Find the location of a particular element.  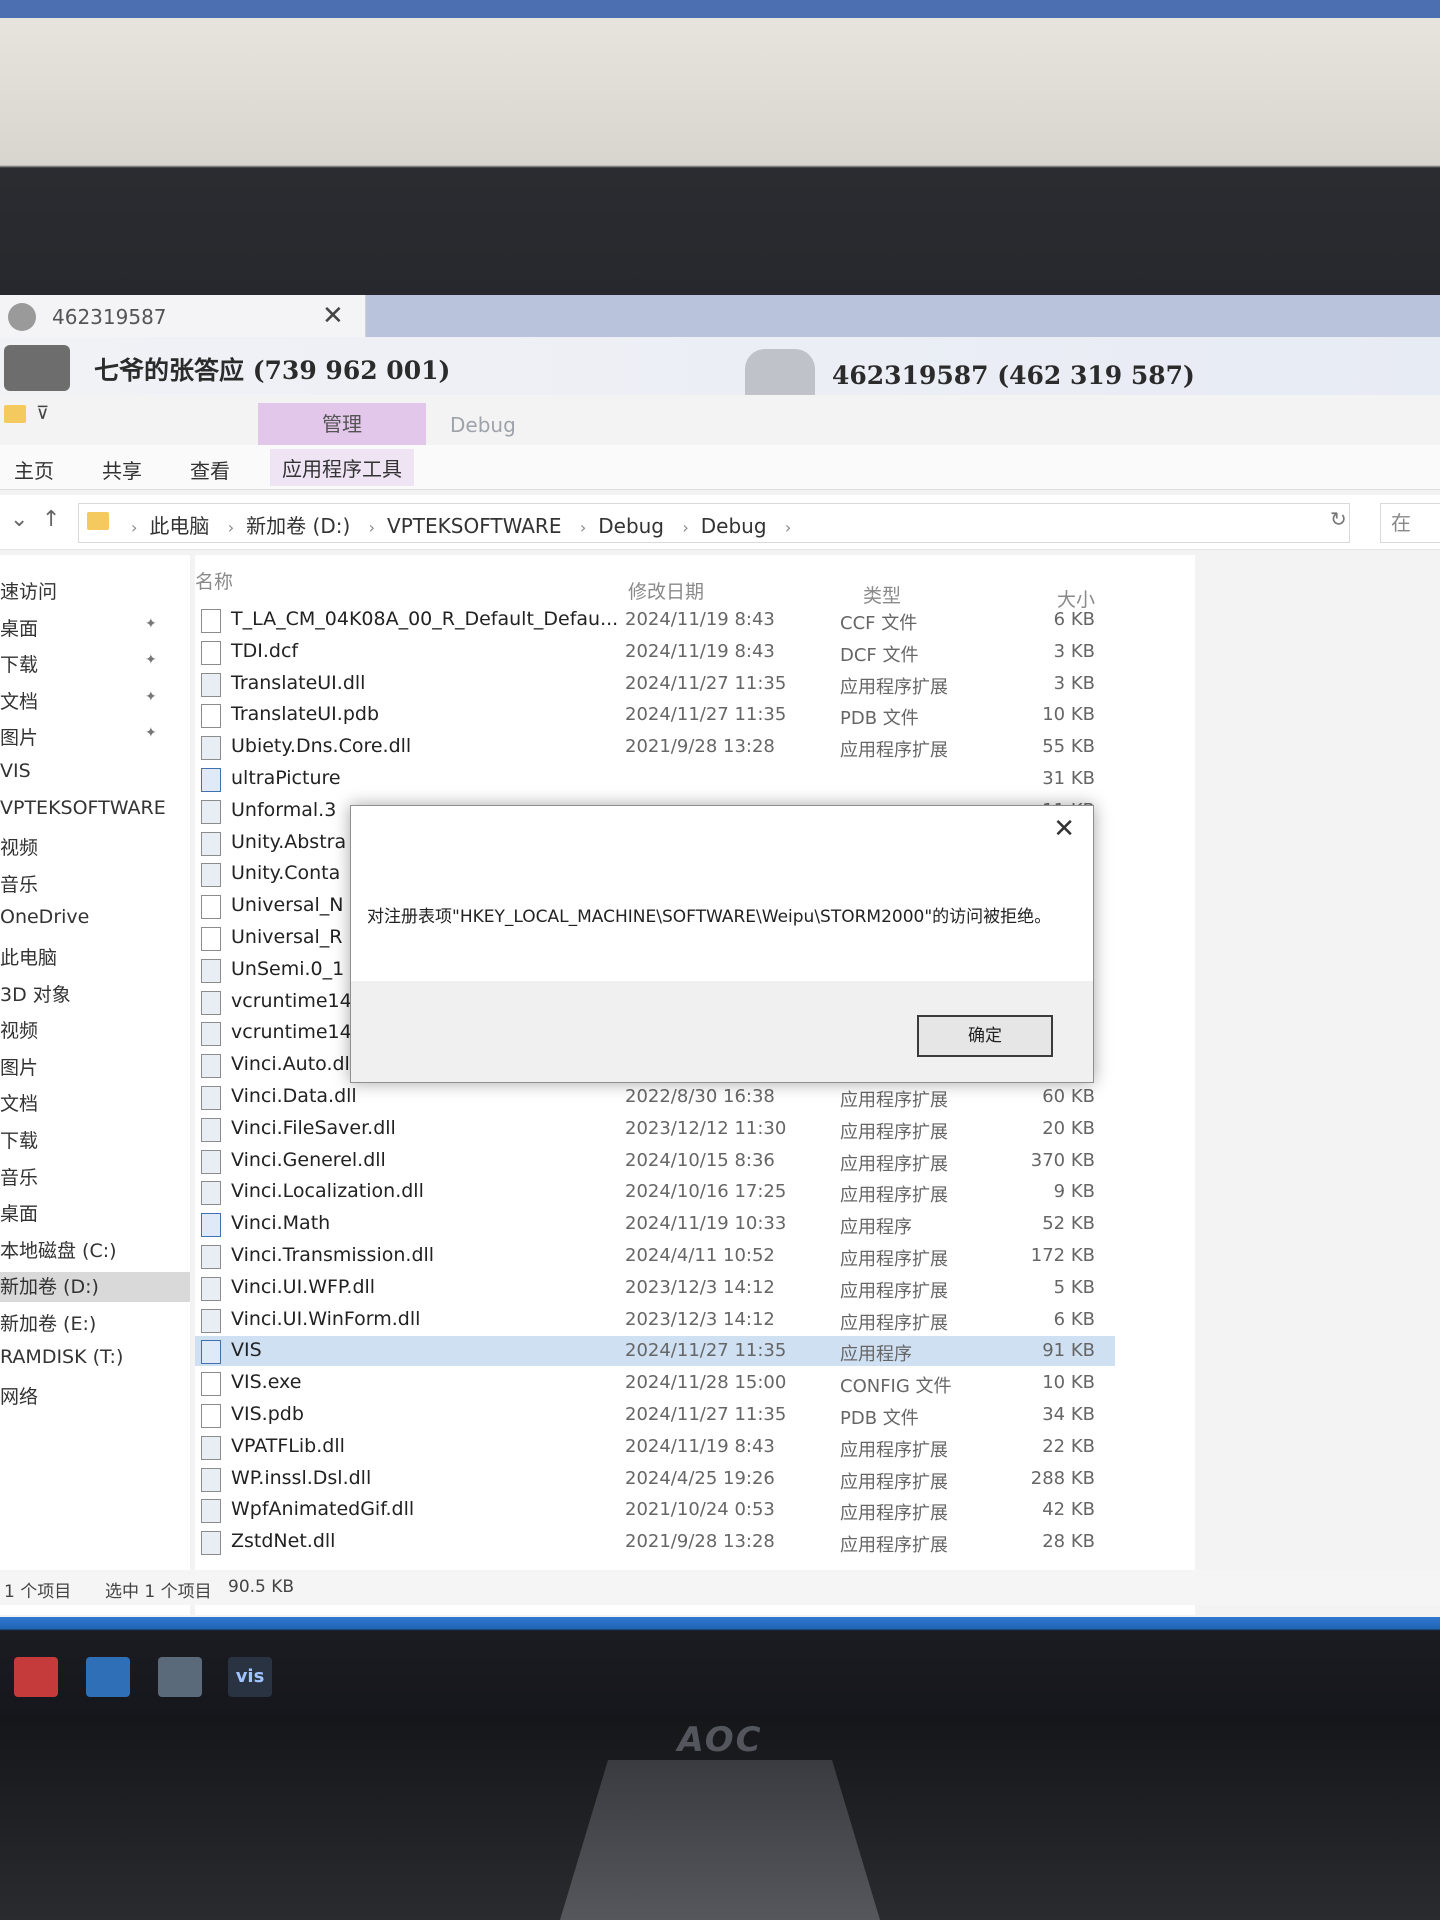

sidebar-item: VPTEKSOFTWARE is located at coordinates (95, 812).